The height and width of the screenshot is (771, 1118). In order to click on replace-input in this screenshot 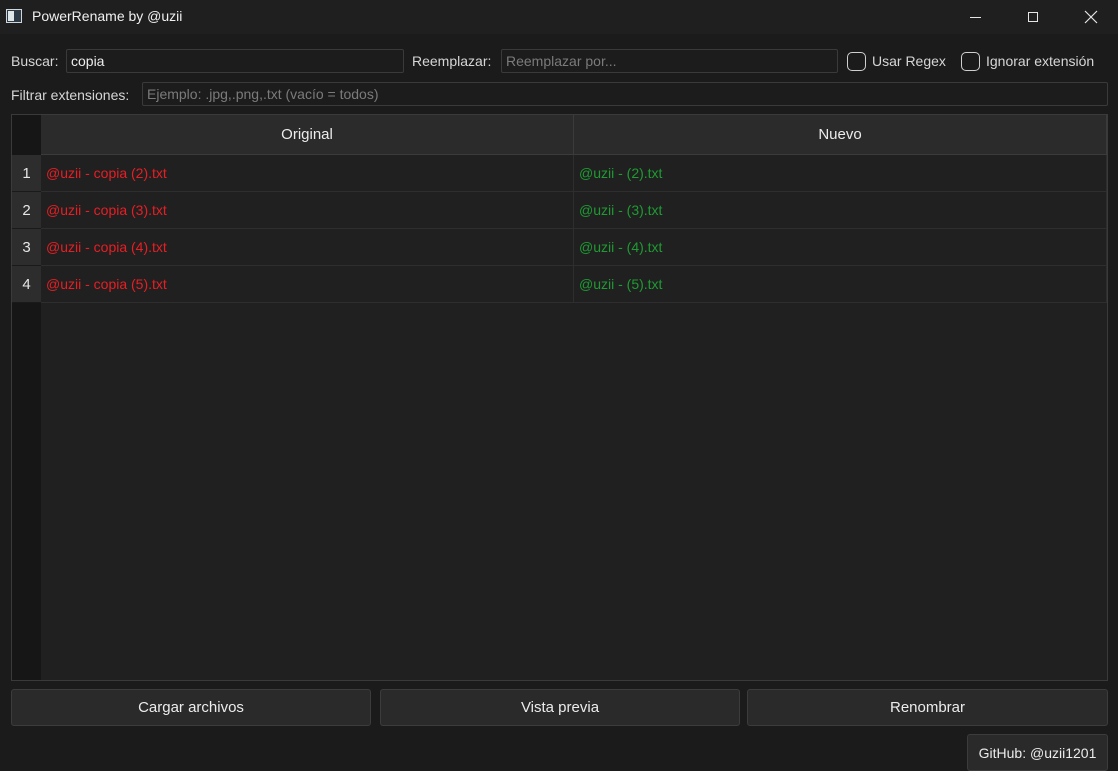, I will do `click(669, 61)`.